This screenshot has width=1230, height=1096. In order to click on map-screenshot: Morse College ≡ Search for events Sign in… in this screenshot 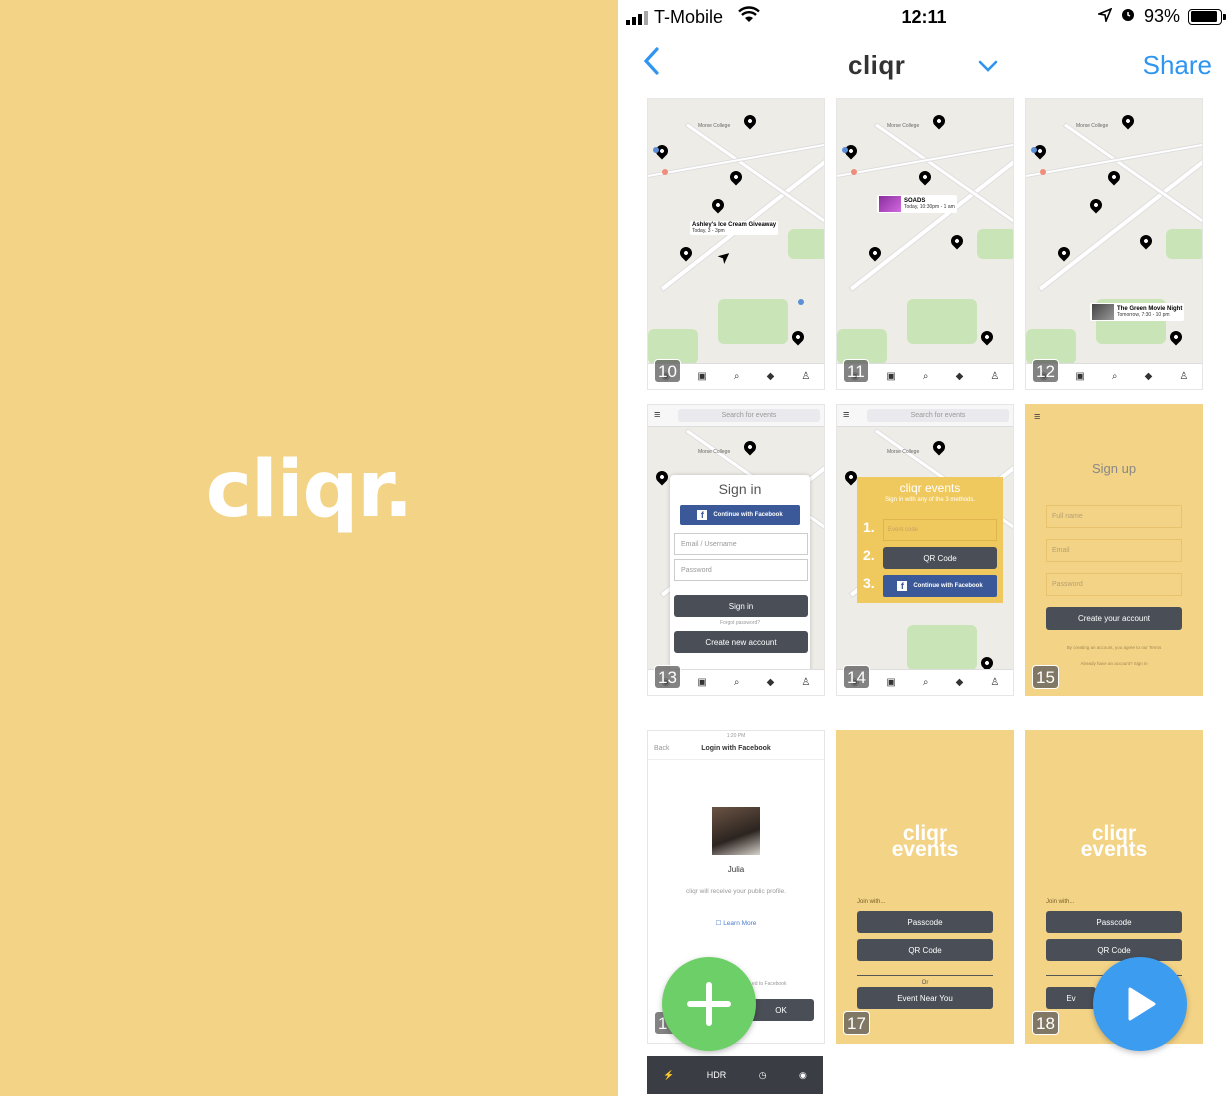, I will do `click(736, 550)`.